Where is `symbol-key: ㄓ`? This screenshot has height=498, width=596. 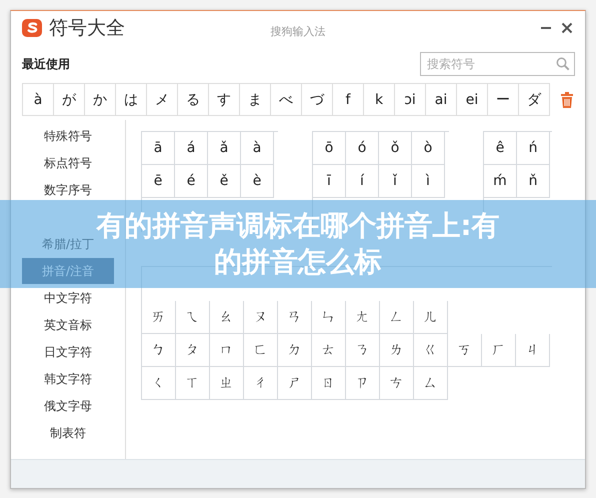 symbol-key: ㄓ is located at coordinates (227, 383).